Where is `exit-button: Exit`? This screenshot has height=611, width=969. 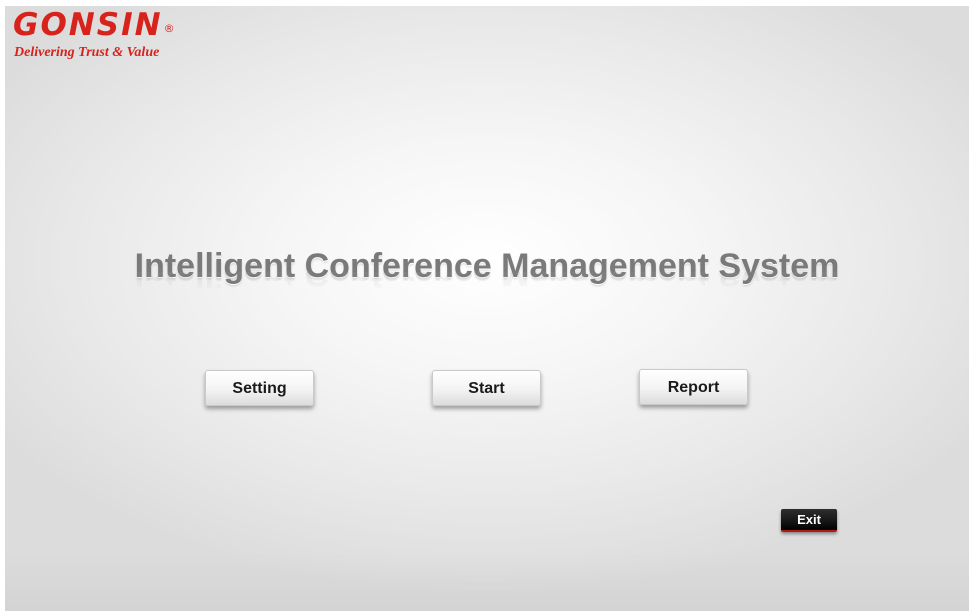
exit-button: Exit is located at coordinates (809, 520).